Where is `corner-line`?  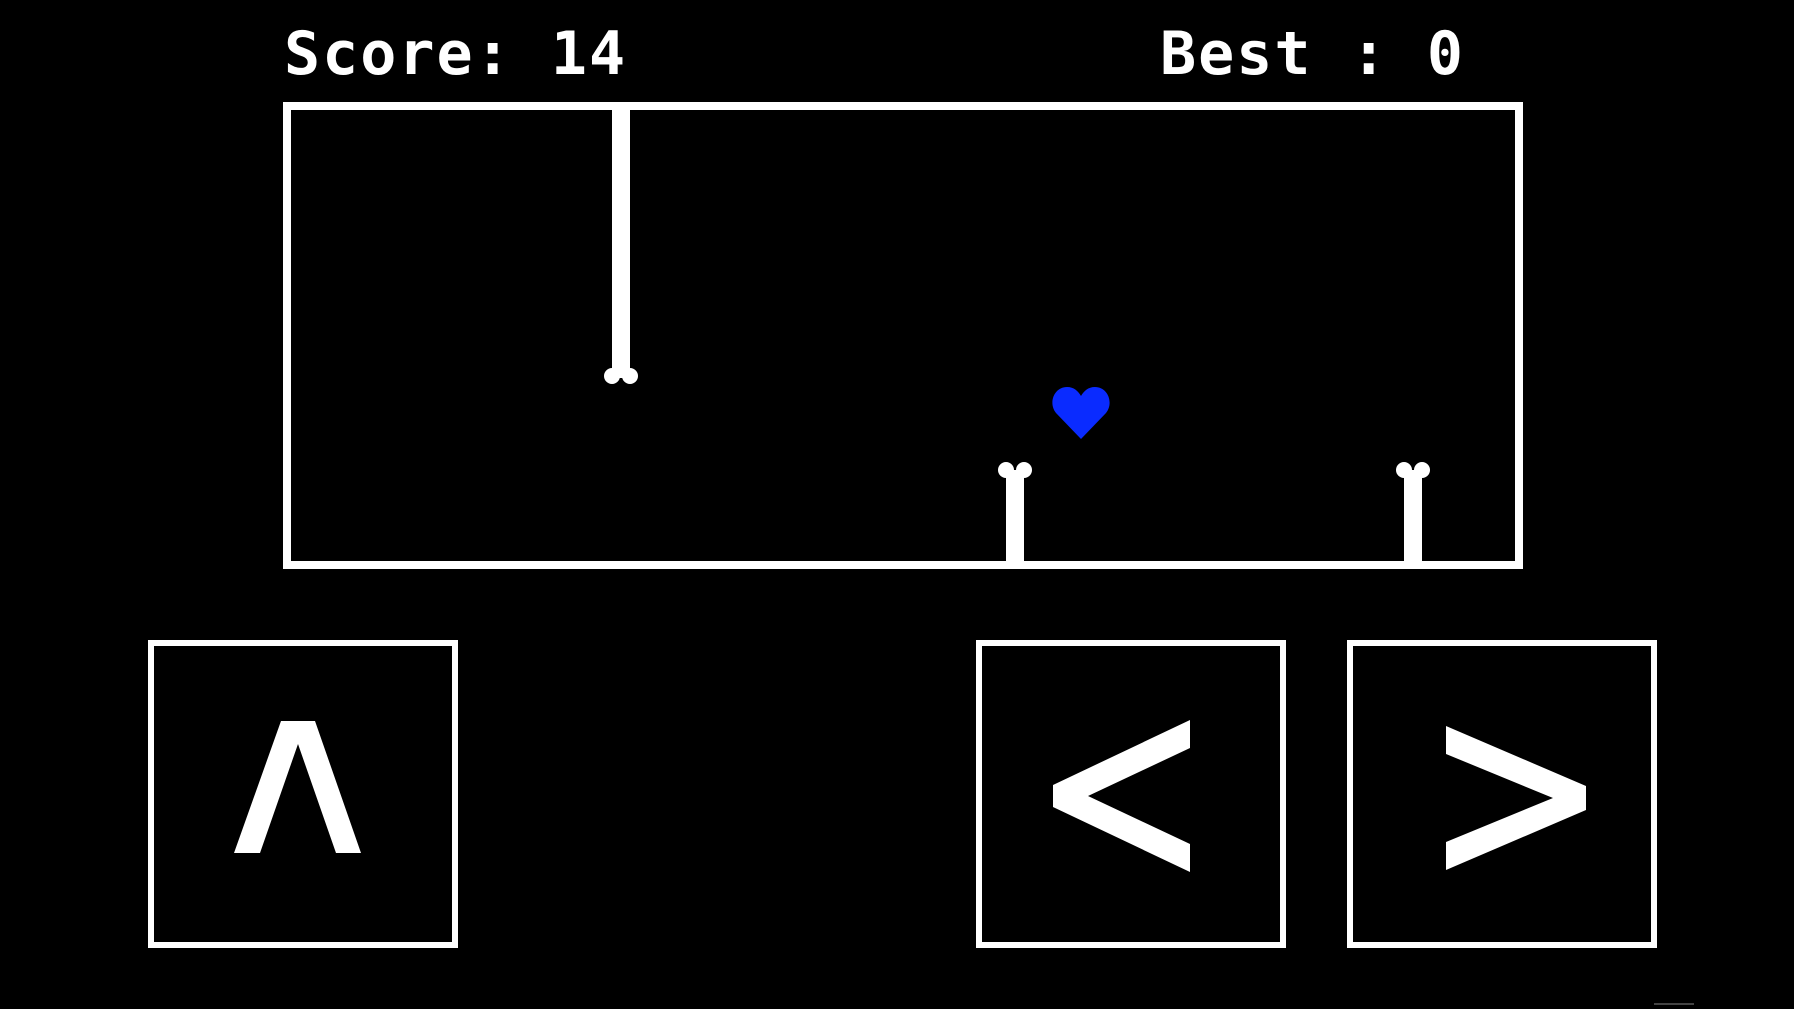 corner-line is located at coordinates (1674, 1004).